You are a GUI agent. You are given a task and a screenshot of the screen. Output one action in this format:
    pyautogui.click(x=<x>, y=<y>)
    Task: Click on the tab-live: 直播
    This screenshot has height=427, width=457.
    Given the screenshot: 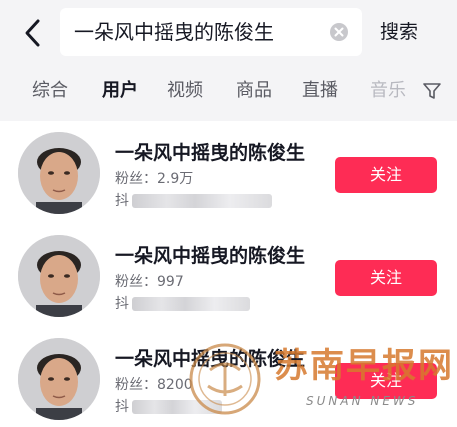 What is the action you would take?
    pyautogui.click(x=320, y=91)
    